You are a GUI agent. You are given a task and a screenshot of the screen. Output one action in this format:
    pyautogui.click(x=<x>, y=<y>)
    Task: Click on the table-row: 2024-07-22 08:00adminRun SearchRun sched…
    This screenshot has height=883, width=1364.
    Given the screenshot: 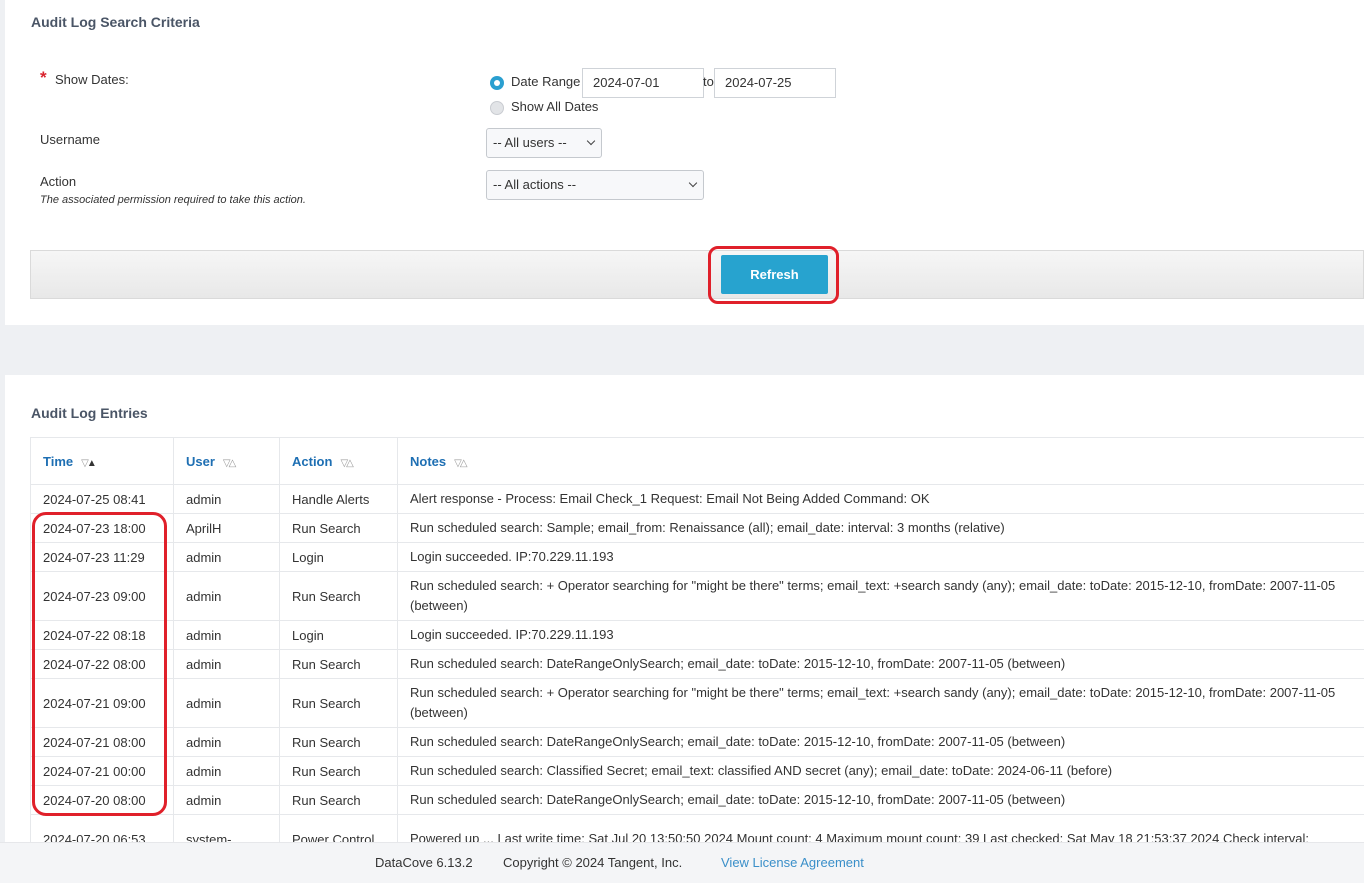 What is the action you would take?
    pyautogui.click(x=697, y=664)
    